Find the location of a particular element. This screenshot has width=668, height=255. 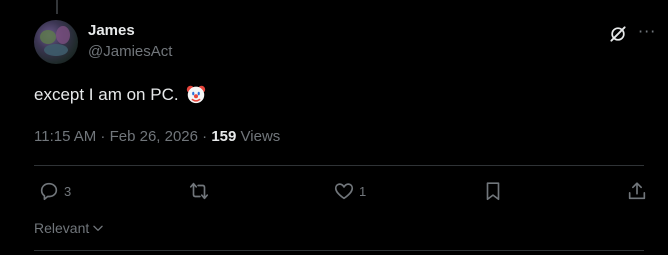

bookmark-button is located at coordinates (493, 191).